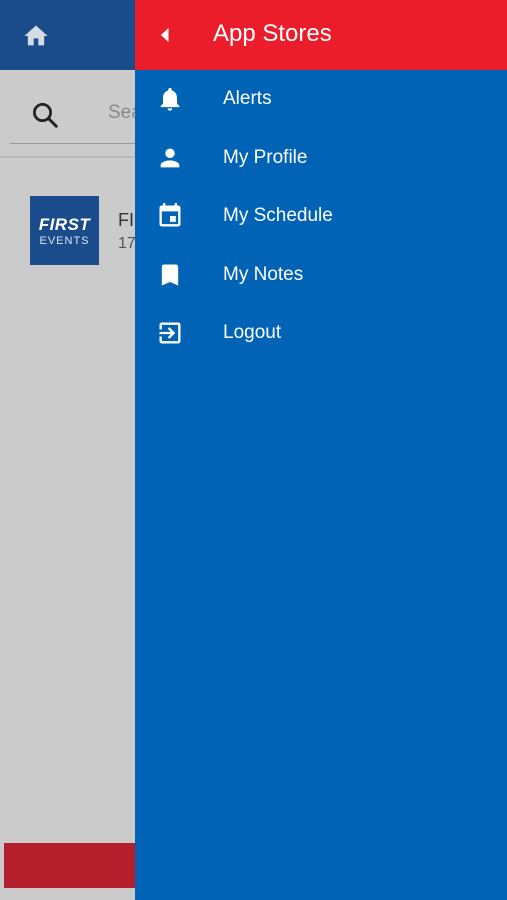 The width and height of the screenshot is (507, 900). I want to click on menu-label-my-notes: My Notes, so click(263, 274).